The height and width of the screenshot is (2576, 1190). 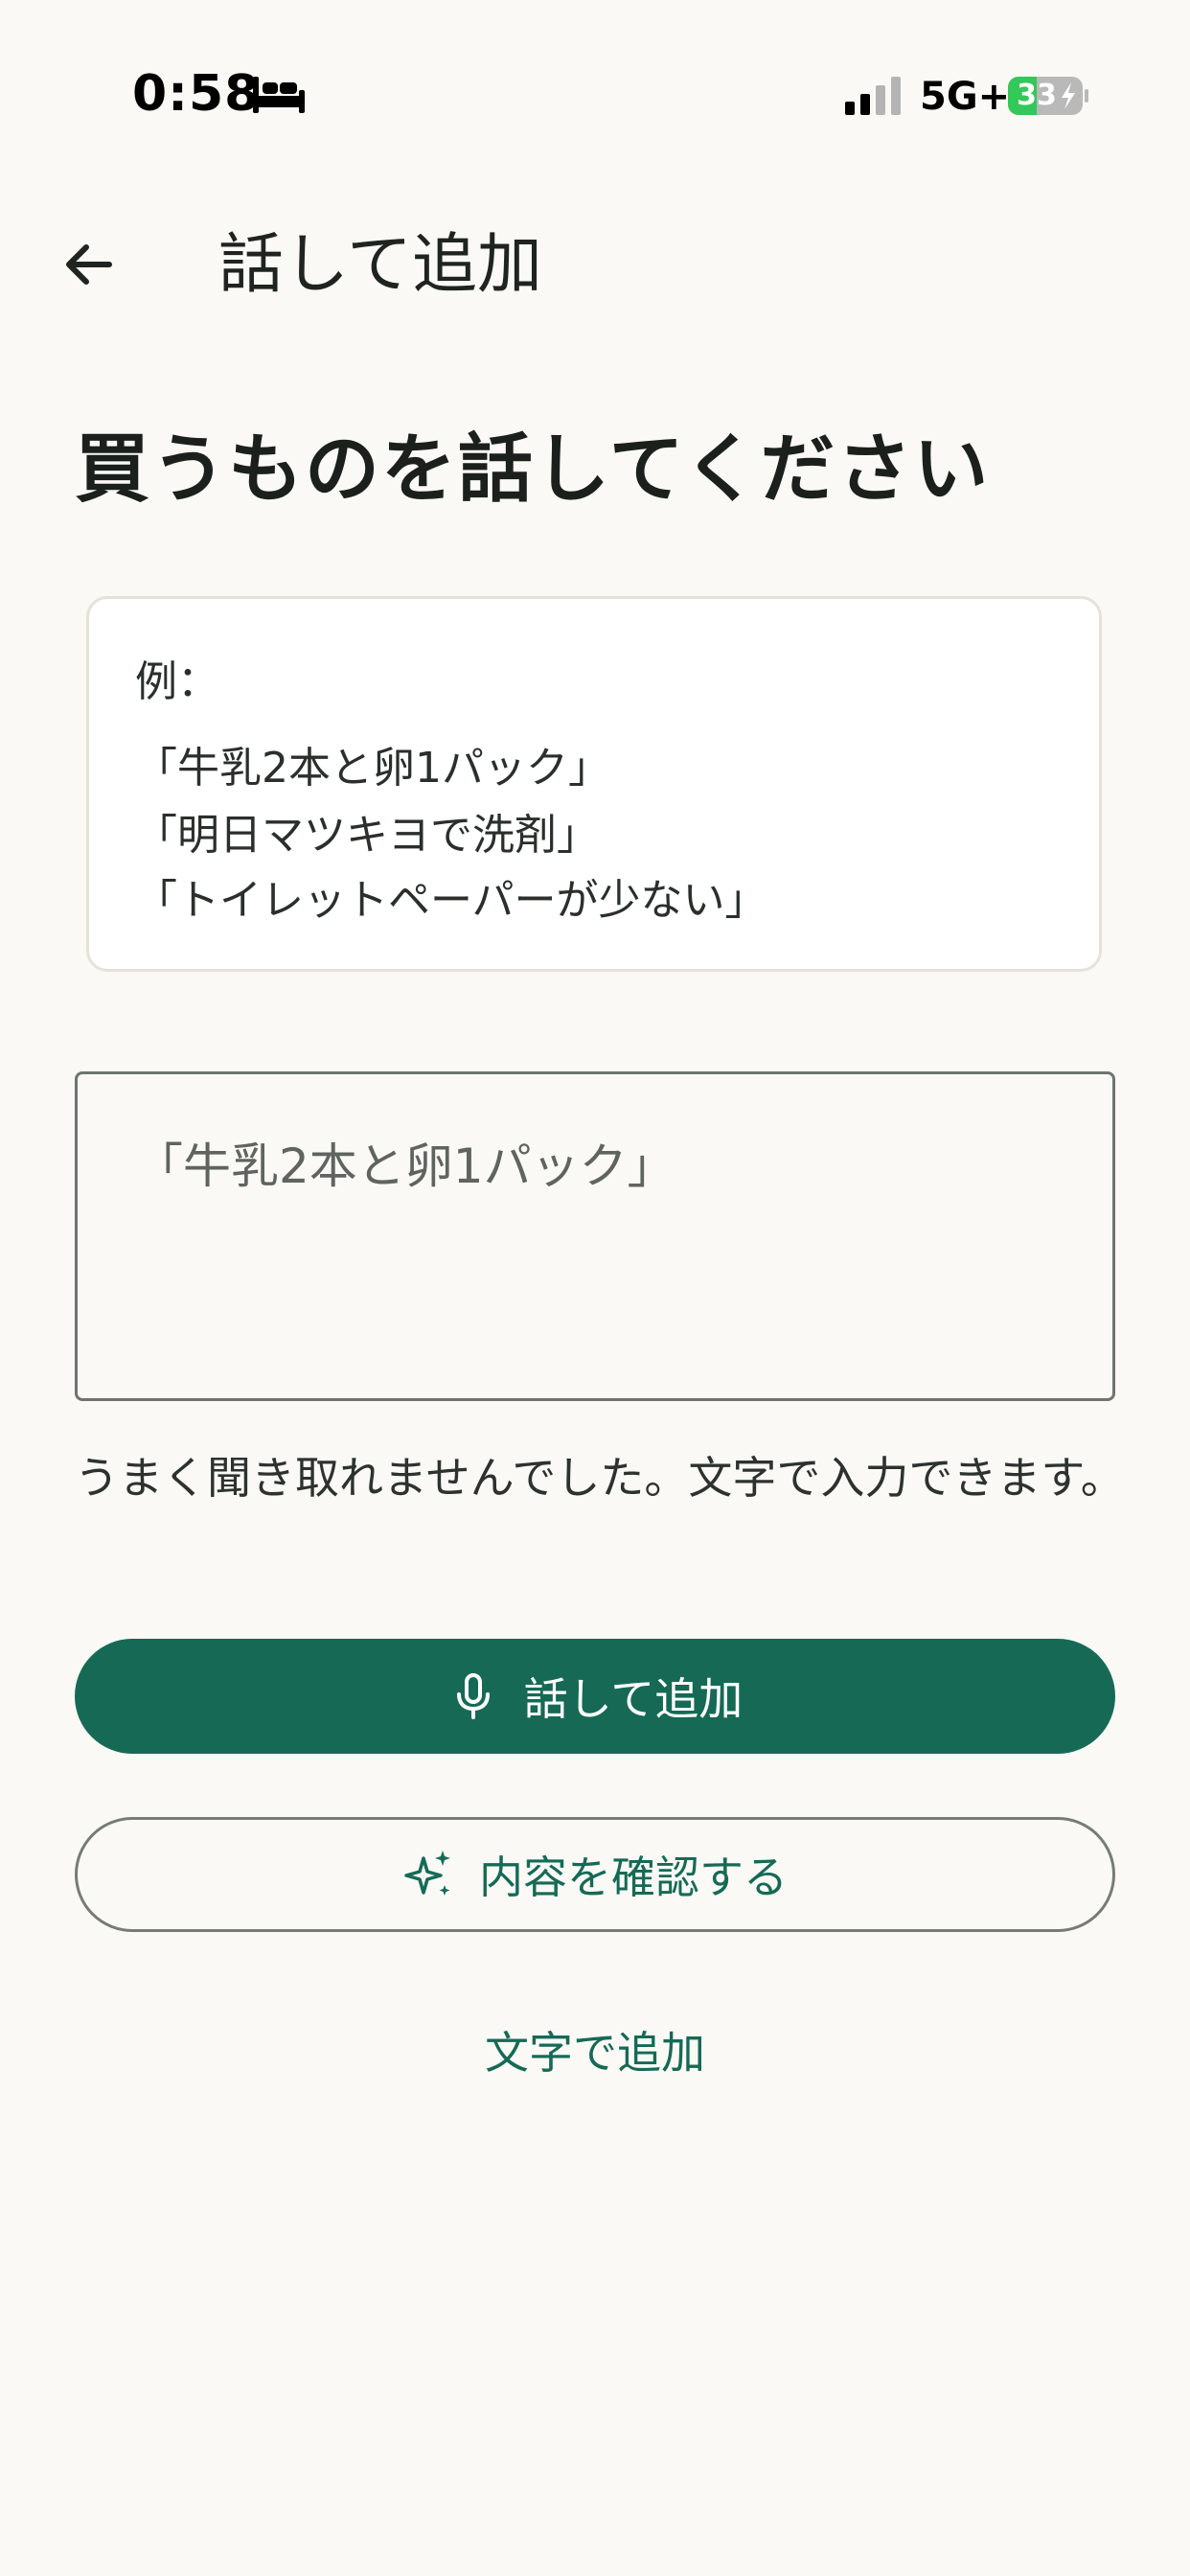 I want to click on page-title: 話して追加, so click(x=380, y=265).